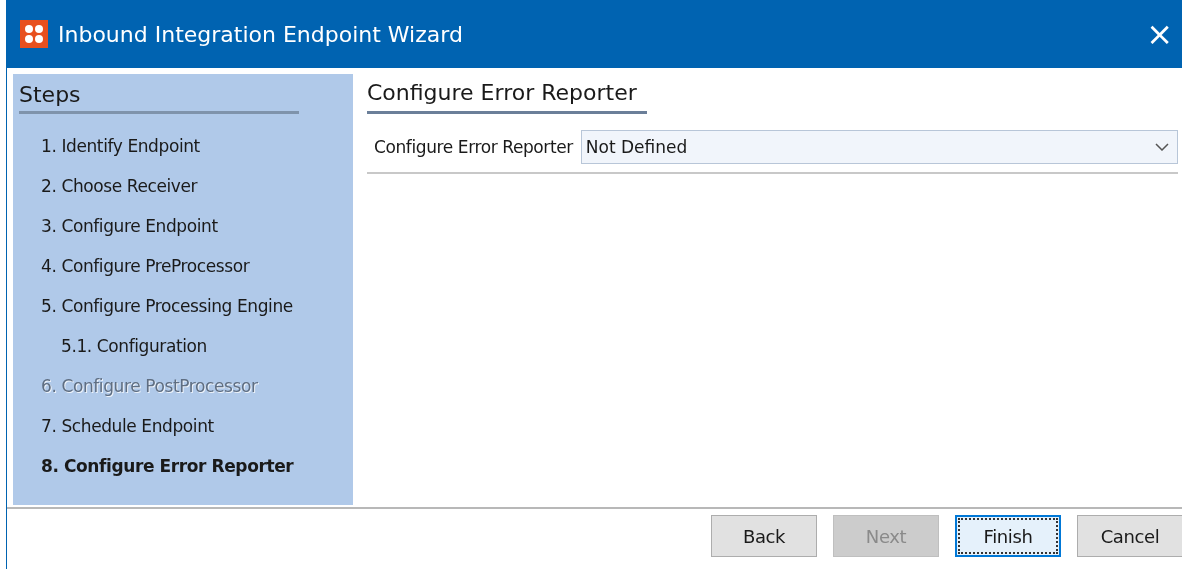 The height and width of the screenshot is (569, 1182). What do you see at coordinates (183, 466) in the screenshot?
I see `step-item: 8. Configure Error Reporter` at bounding box center [183, 466].